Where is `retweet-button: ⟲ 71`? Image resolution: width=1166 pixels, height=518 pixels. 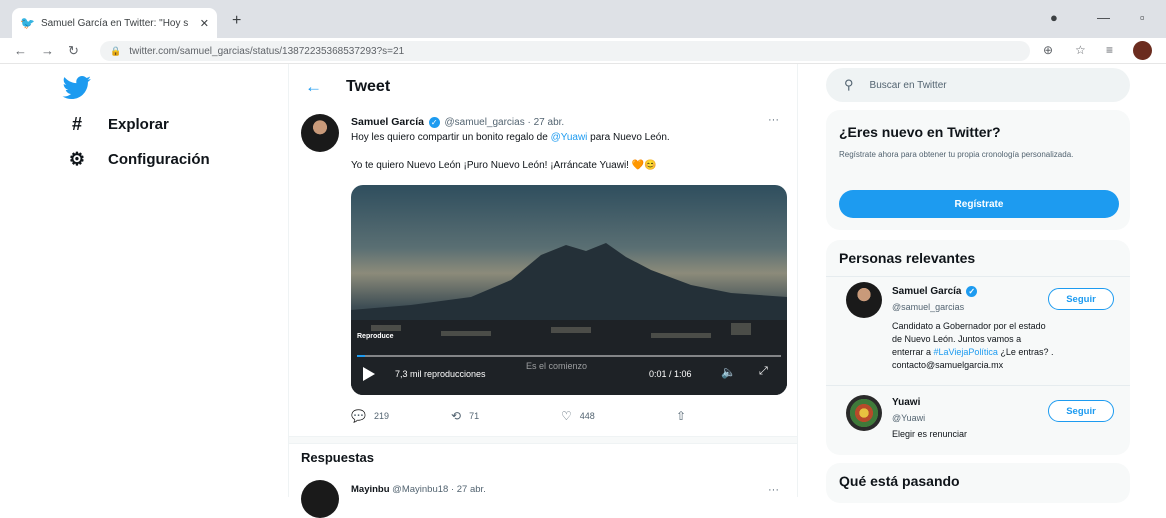 retweet-button: ⟲ 71 is located at coordinates (506, 416).